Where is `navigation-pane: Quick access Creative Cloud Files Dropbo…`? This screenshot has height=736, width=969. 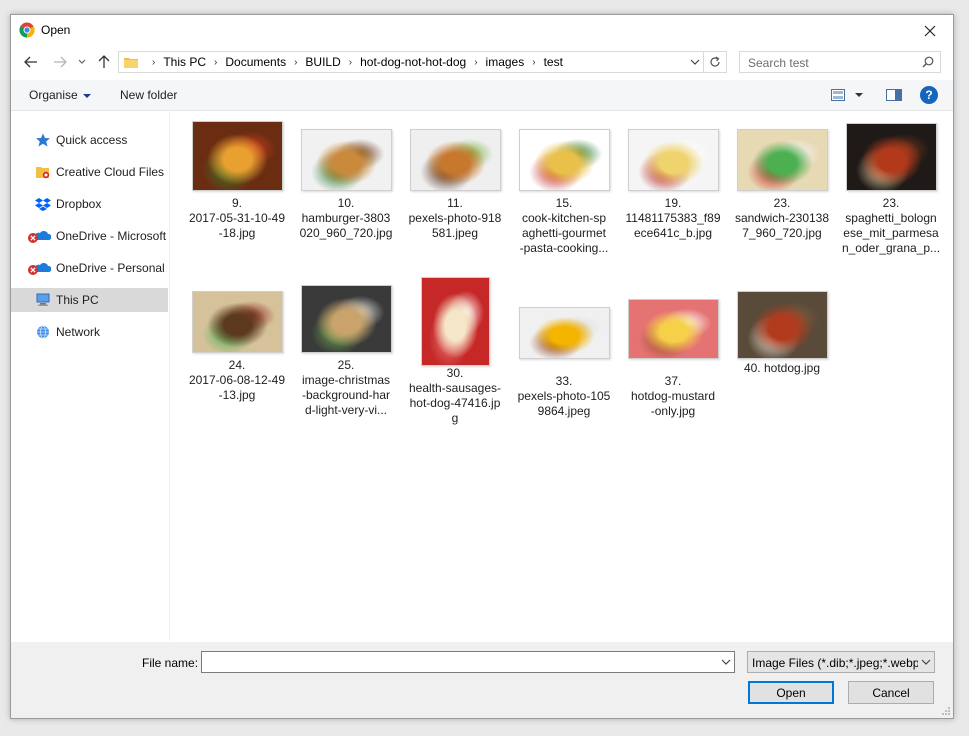
navigation-pane: Quick access Creative Cloud Files Dropbo… is located at coordinates (90, 376).